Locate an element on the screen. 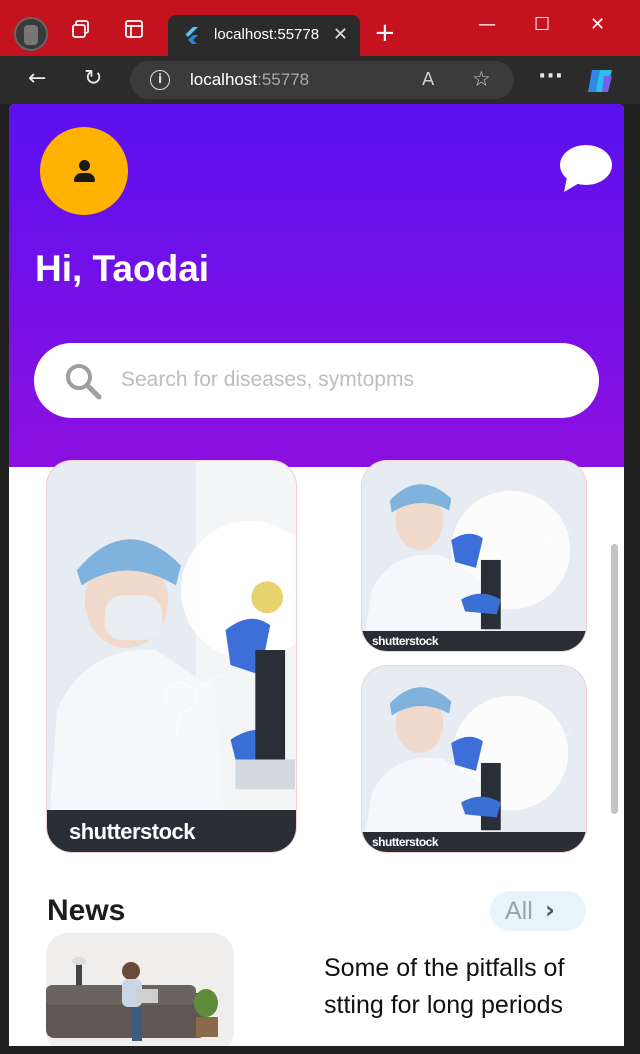  address-bar: i localhost:55778 A ☆ is located at coordinates (322, 80).